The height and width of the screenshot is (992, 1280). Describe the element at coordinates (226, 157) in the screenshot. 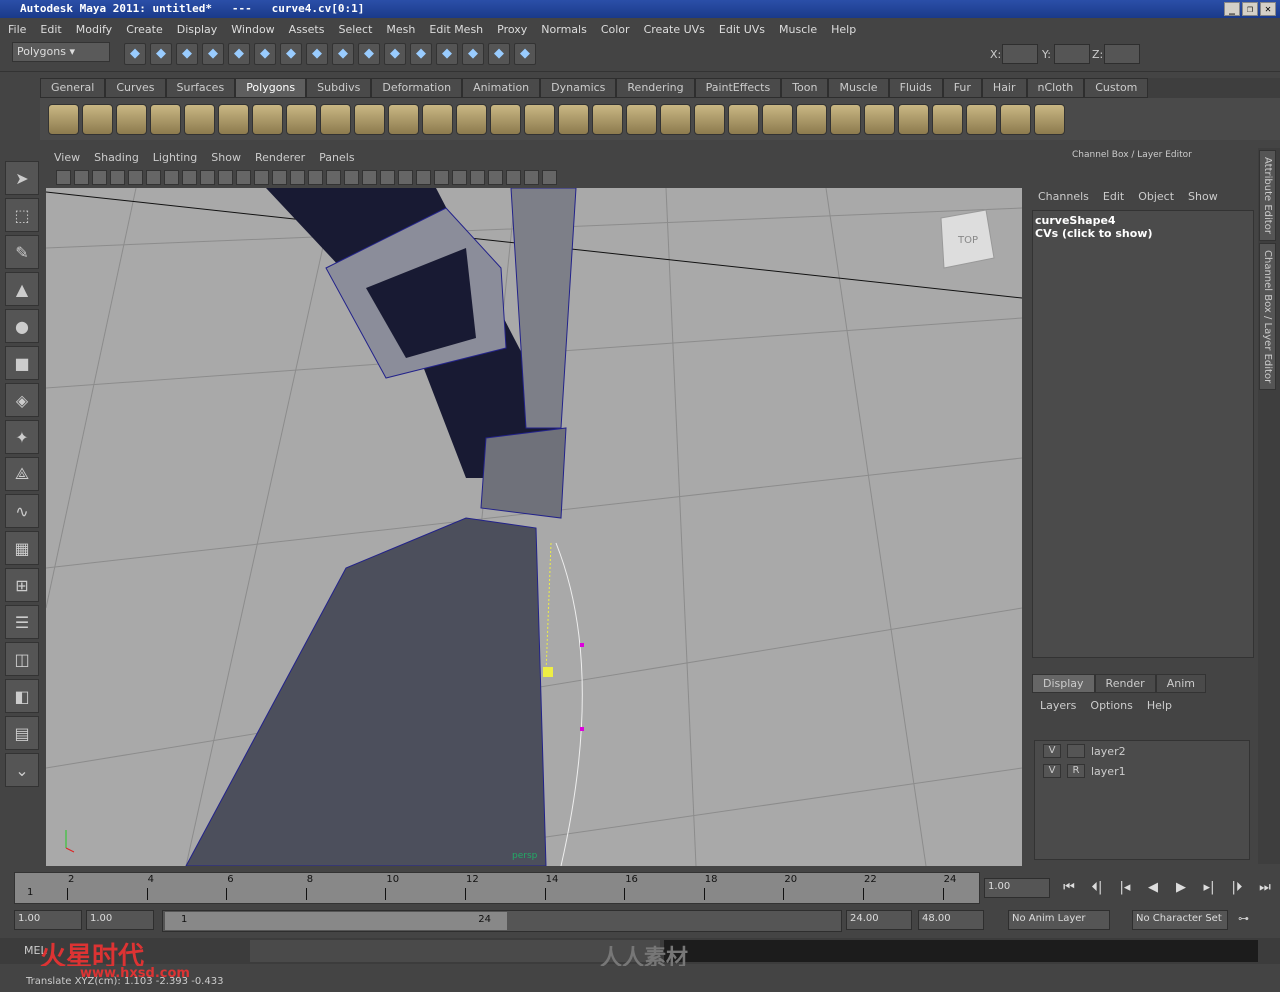

I see `viewport-menu-show: Show` at that location.